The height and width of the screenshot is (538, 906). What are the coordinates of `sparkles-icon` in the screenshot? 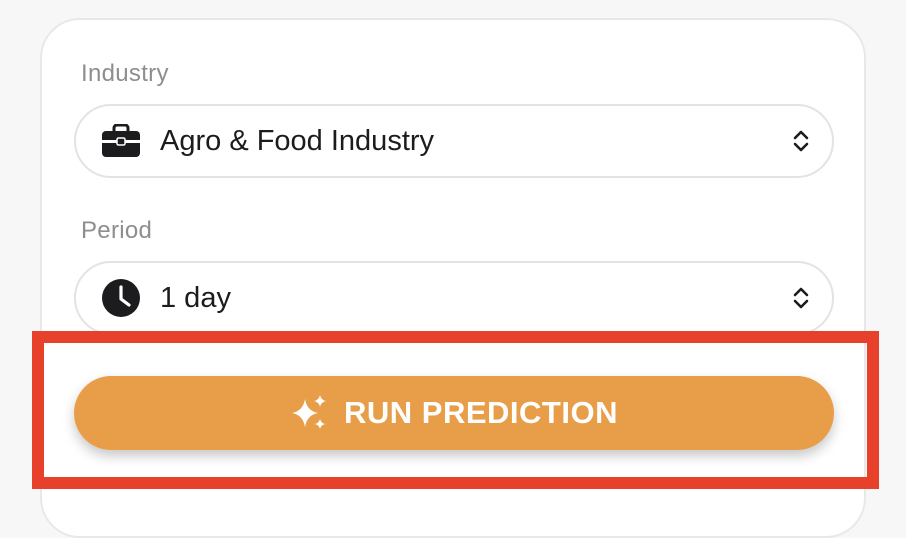 It's located at (310, 413).